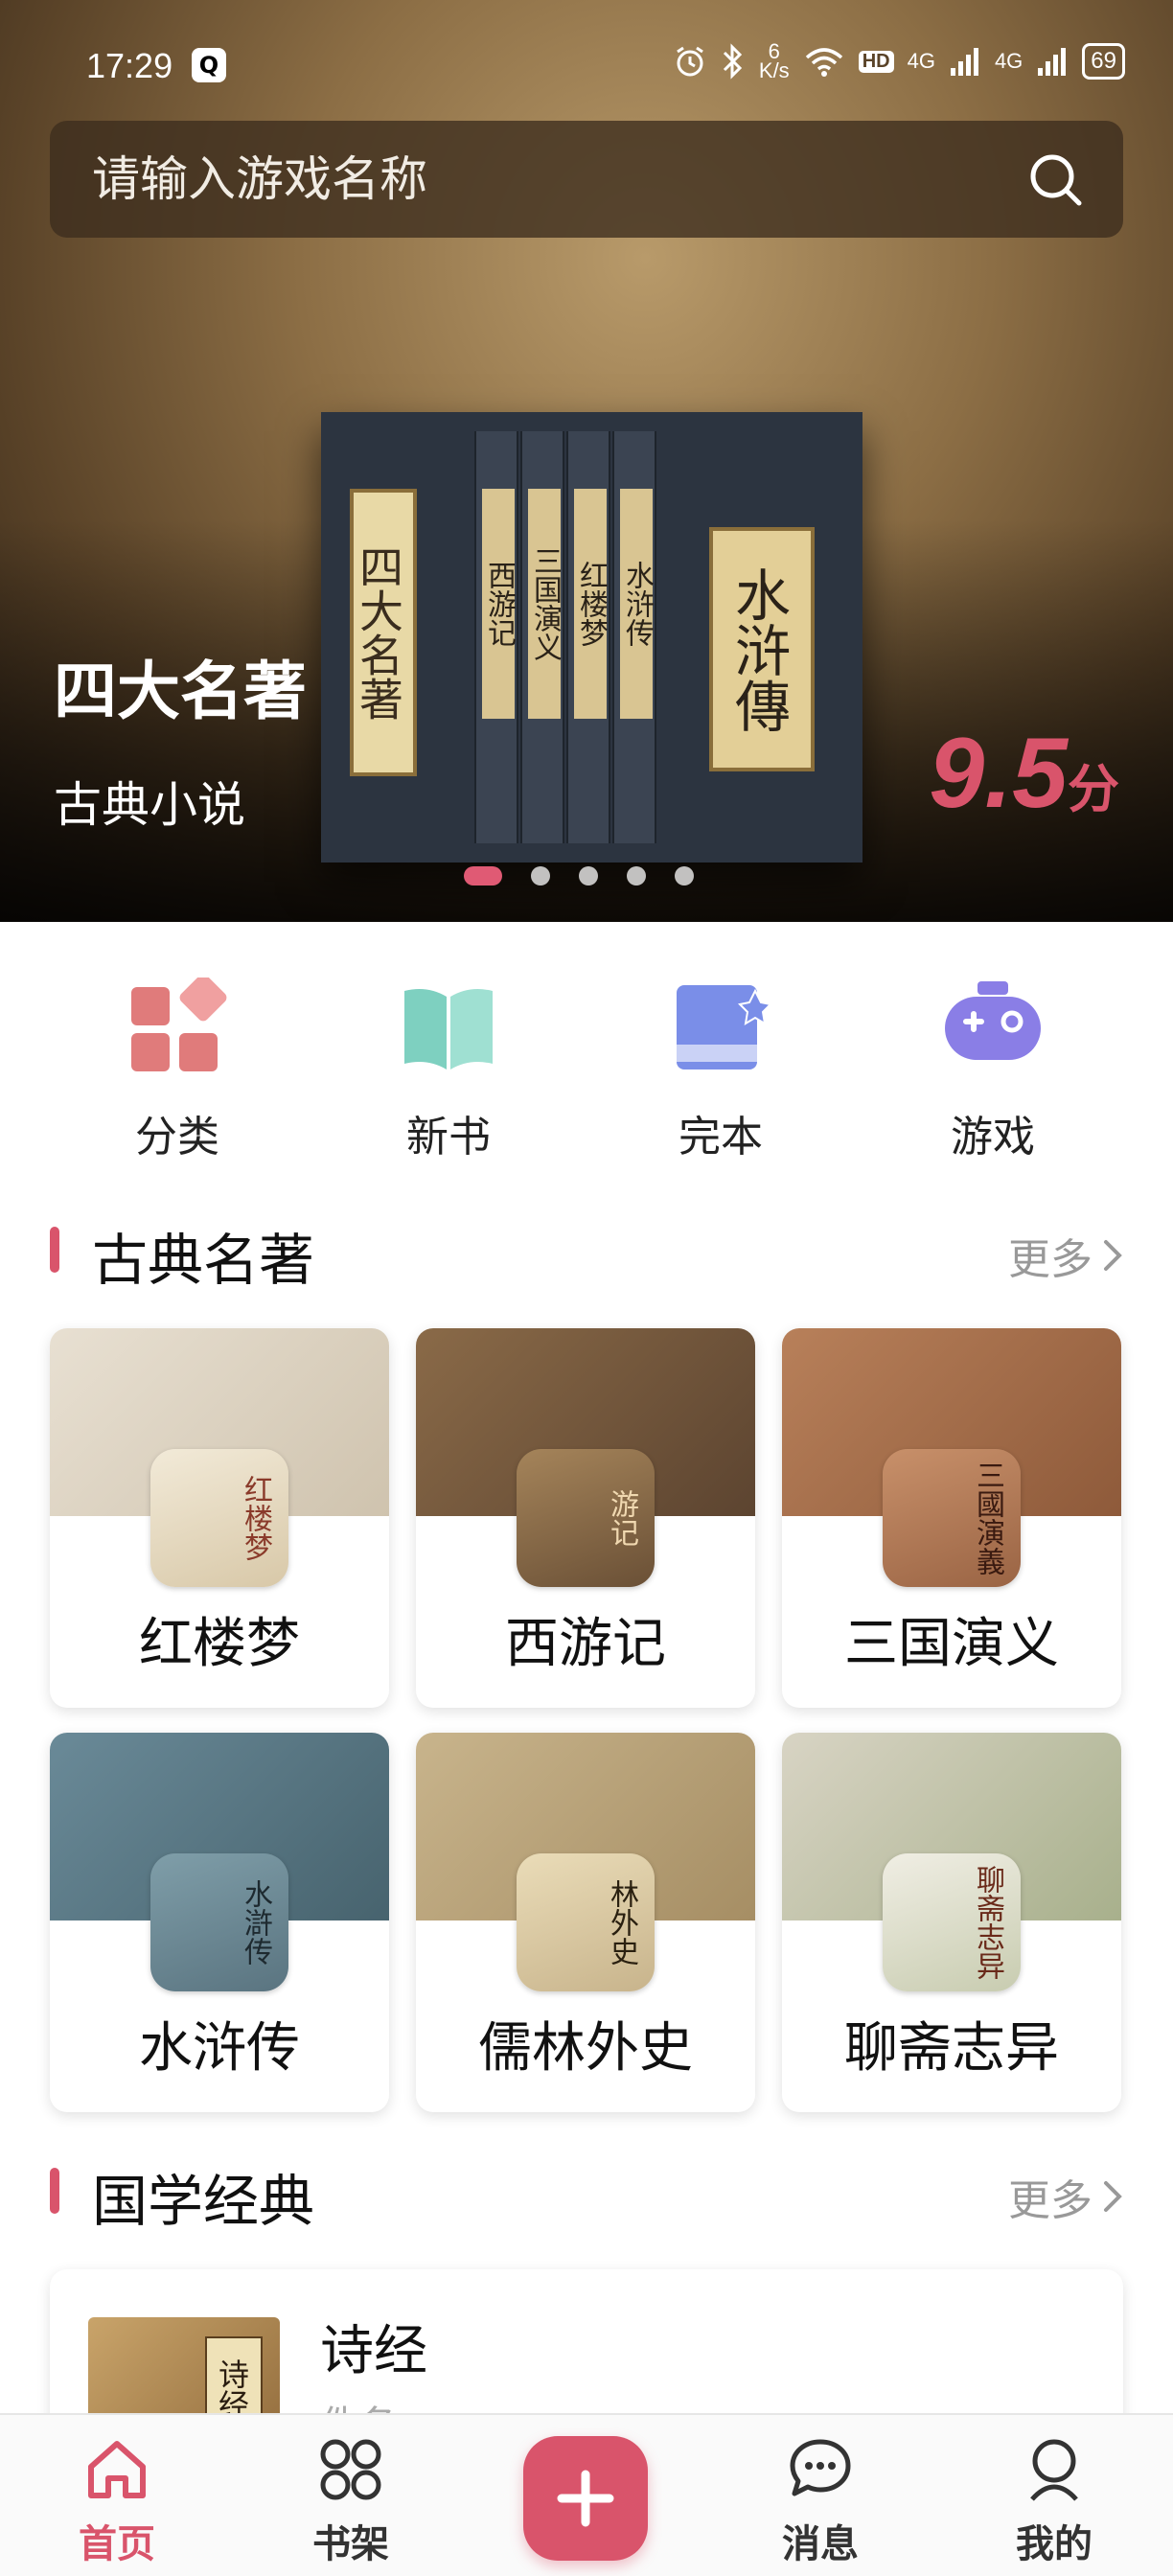  What do you see at coordinates (1054, 2544) in the screenshot?
I see `tab-label: 我的` at bounding box center [1054, 2544].